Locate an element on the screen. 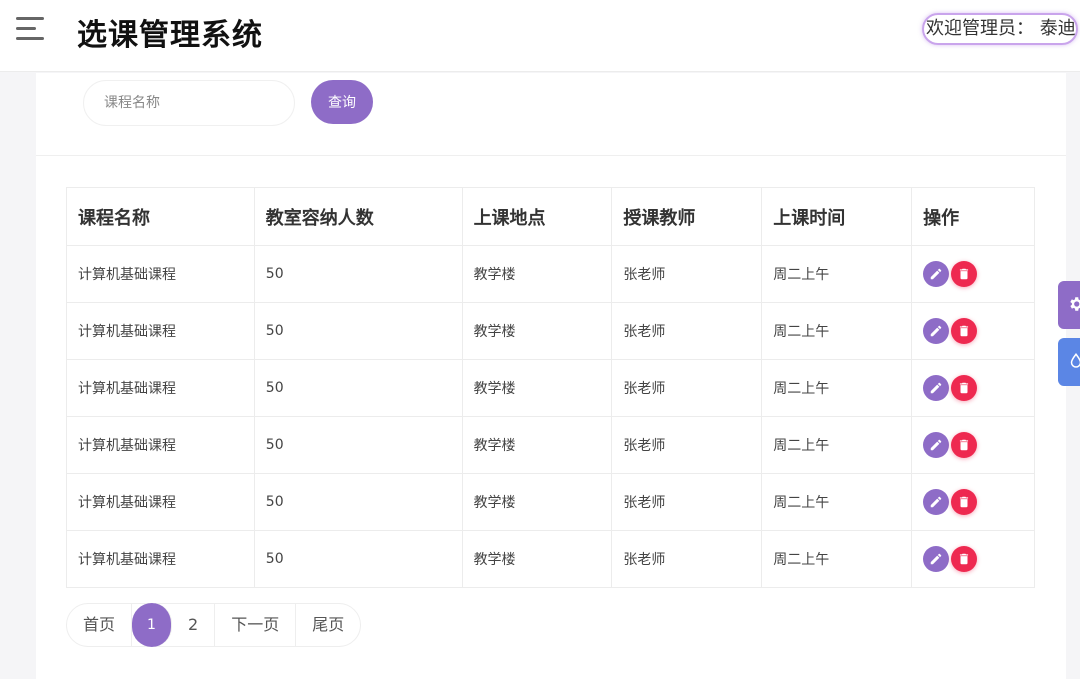  app-title: 选课管理系统 is located at coordinates (170, 35).